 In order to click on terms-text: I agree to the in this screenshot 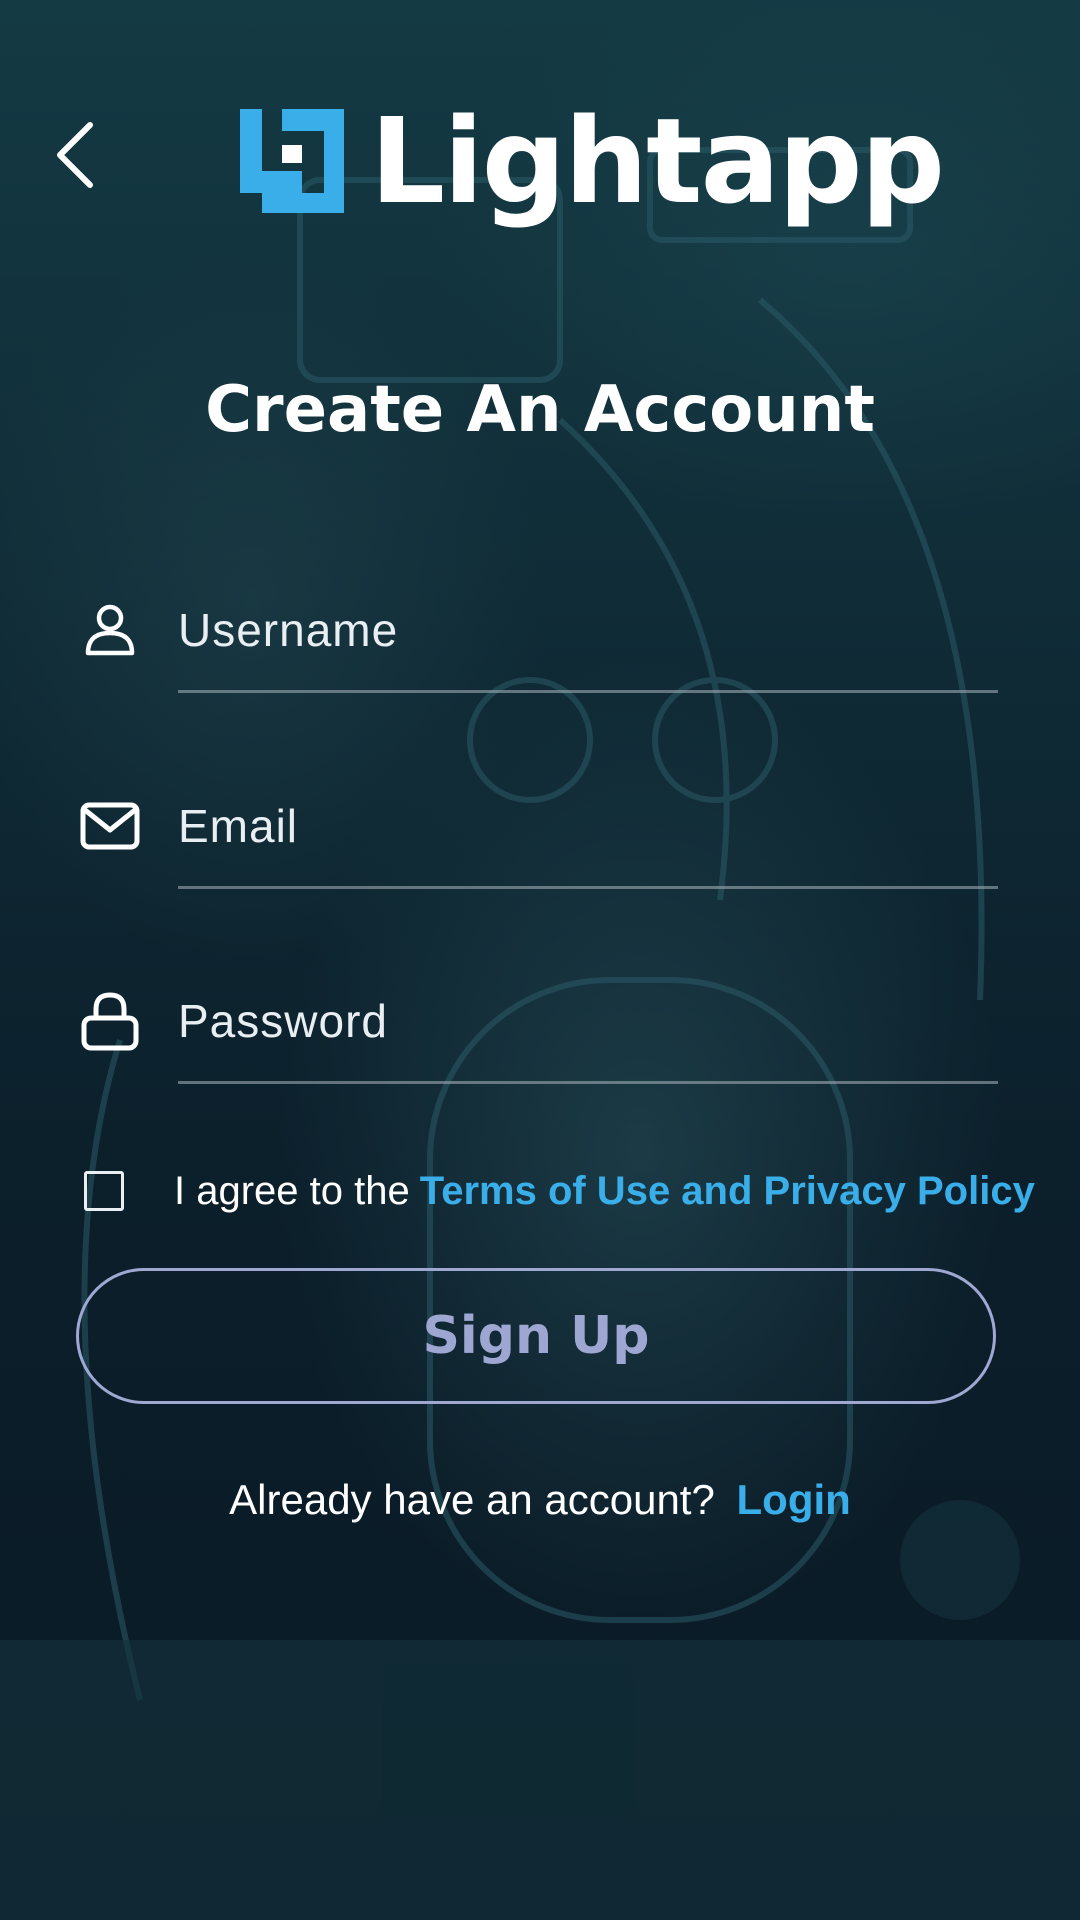, I will do `click(292, 1190)`.